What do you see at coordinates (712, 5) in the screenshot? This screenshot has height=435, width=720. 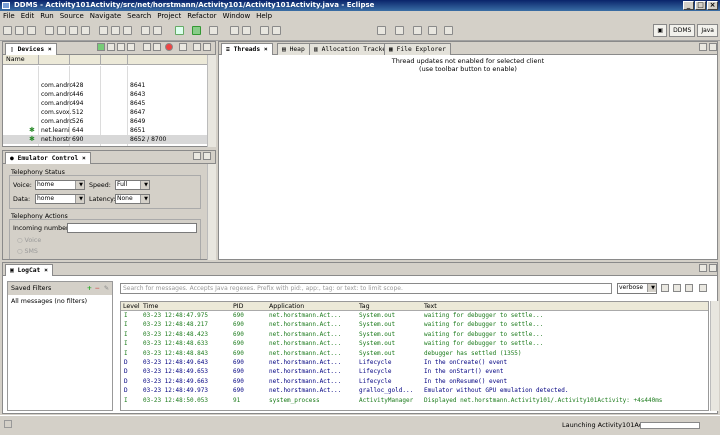 I see `close-button: ×` at bounding box center [712, 5].